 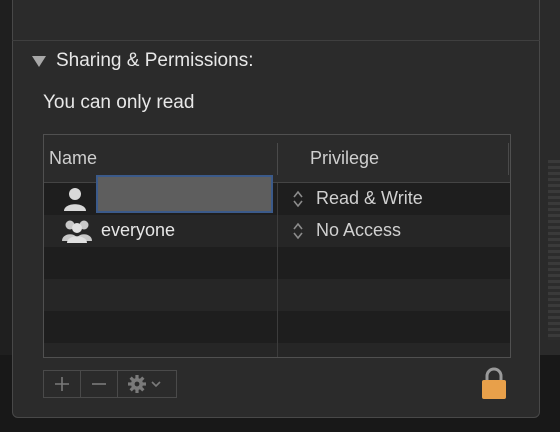 What do you see at coordinates (369, 198) in the screenshot?
I see `privilege-value: Read & Write` at bounding box center [369, 198].